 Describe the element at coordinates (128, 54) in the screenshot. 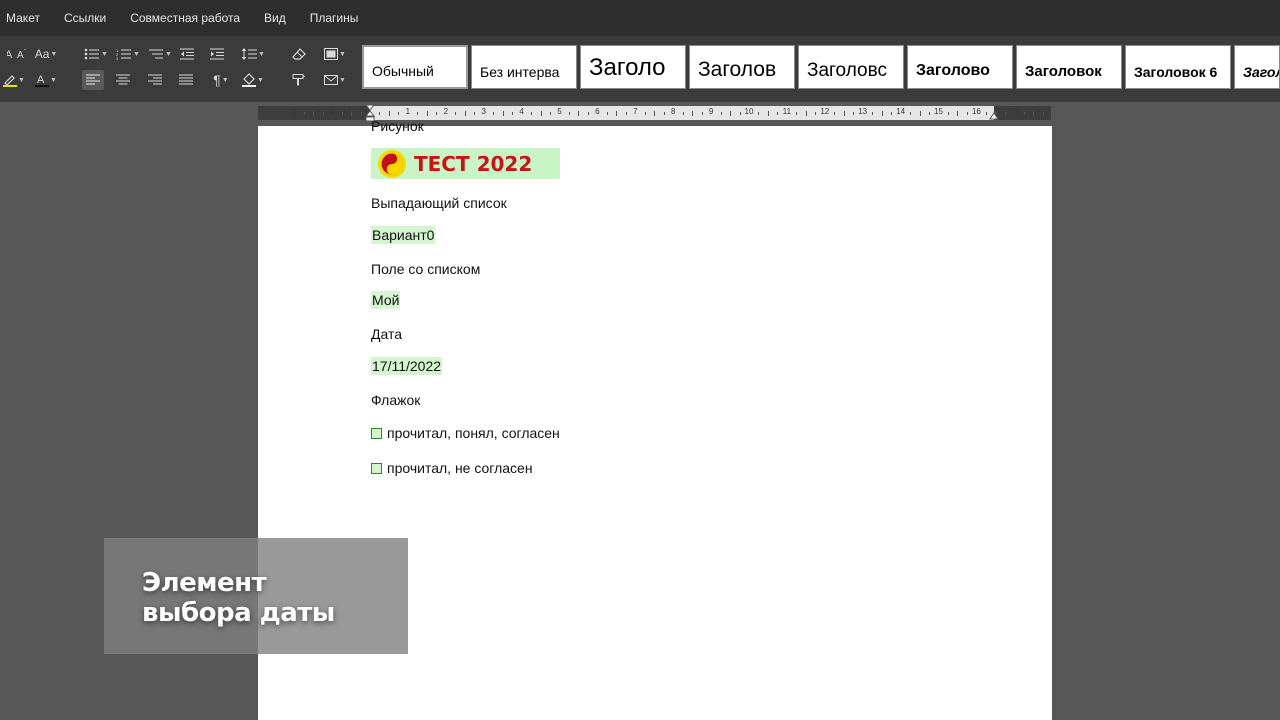

I see `numbered-list-button: 1 2 3 ▼` at that location.